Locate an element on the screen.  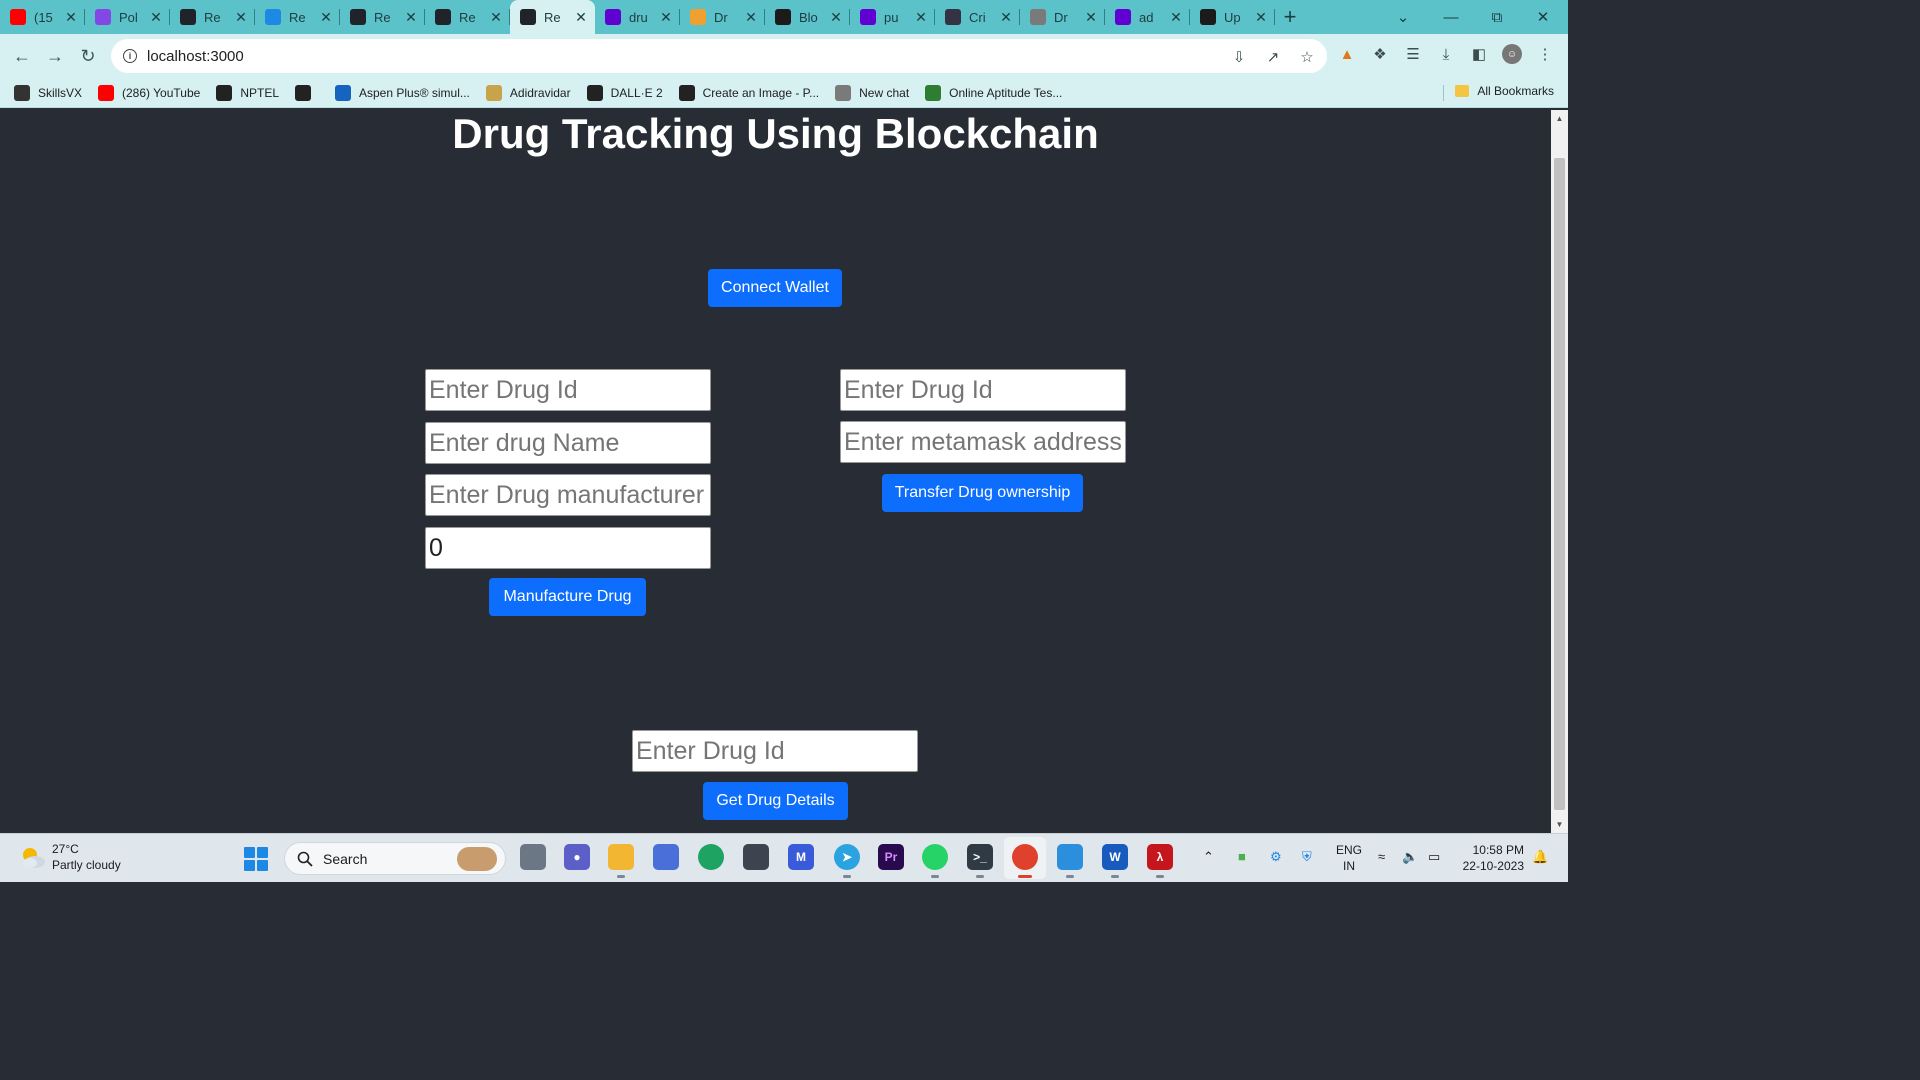
close-window-button: ✕ is located at coordinates (1543, 17).